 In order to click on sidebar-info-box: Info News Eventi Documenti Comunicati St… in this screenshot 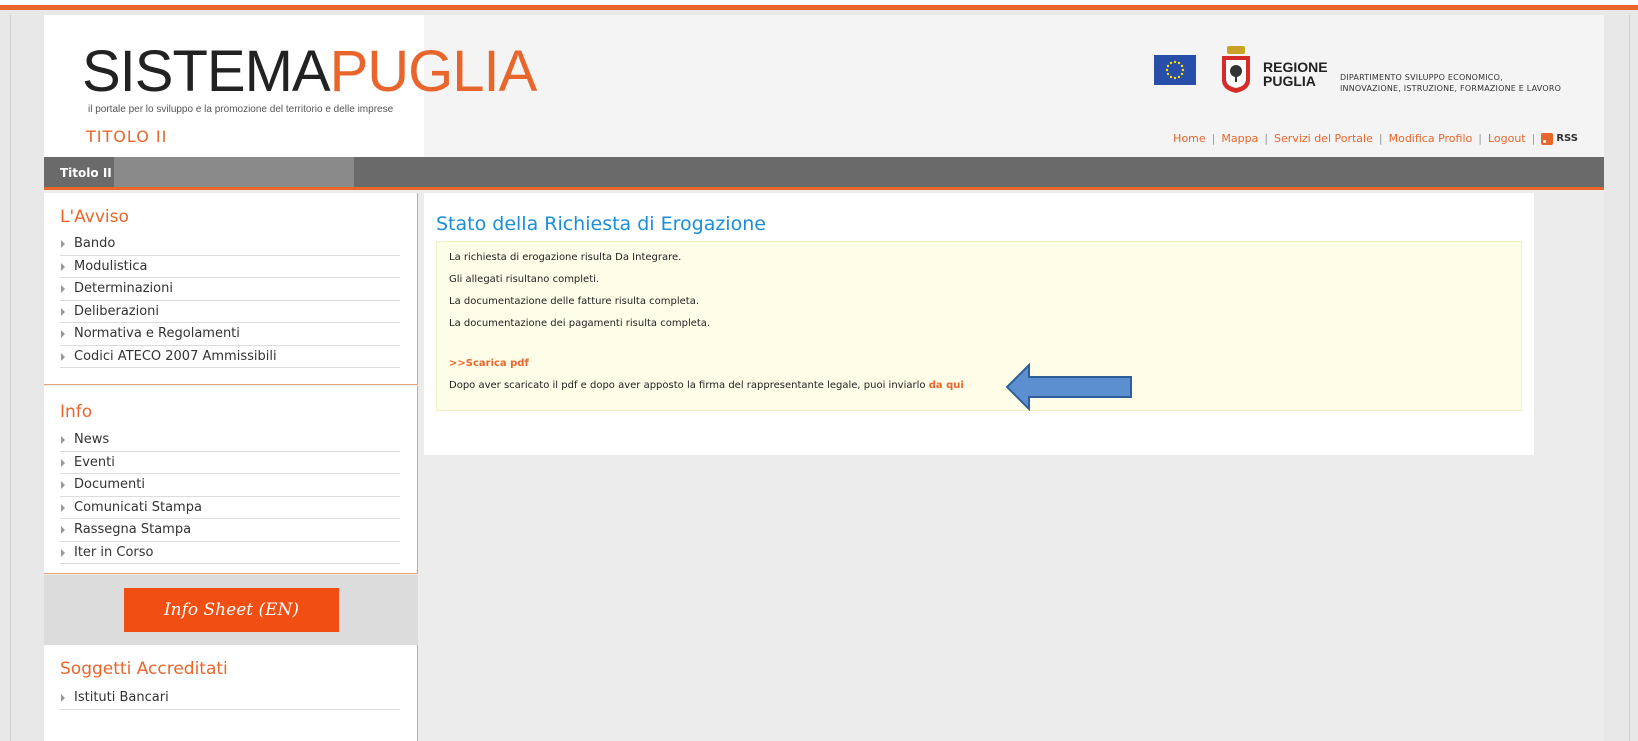, I will do `click(231, 480)`.